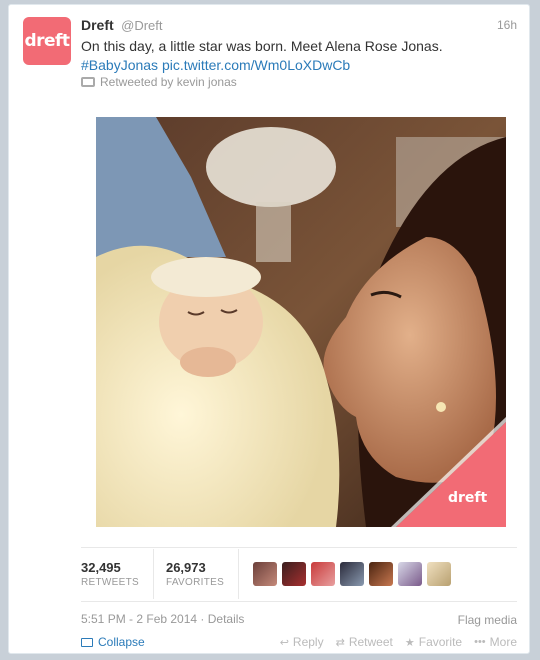 The width and height of the screenshot is (540, 660). Describe the element at coordinates (87, 642) in the screenshot. I see `collapse-icon` at that location.